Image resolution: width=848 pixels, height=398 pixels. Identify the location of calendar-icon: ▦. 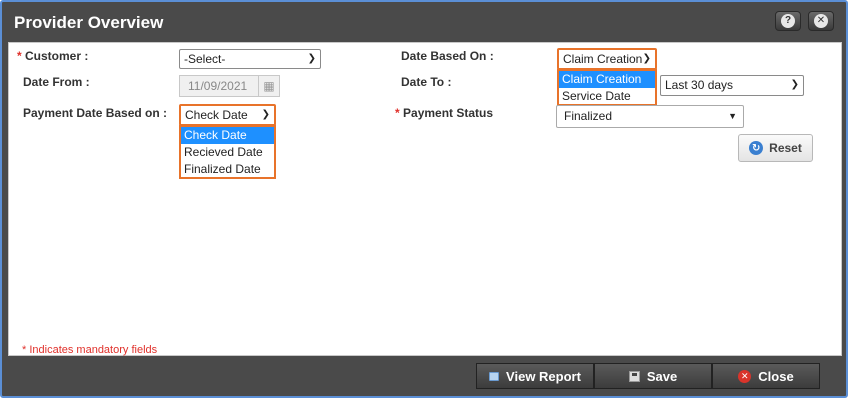
(269, 86).